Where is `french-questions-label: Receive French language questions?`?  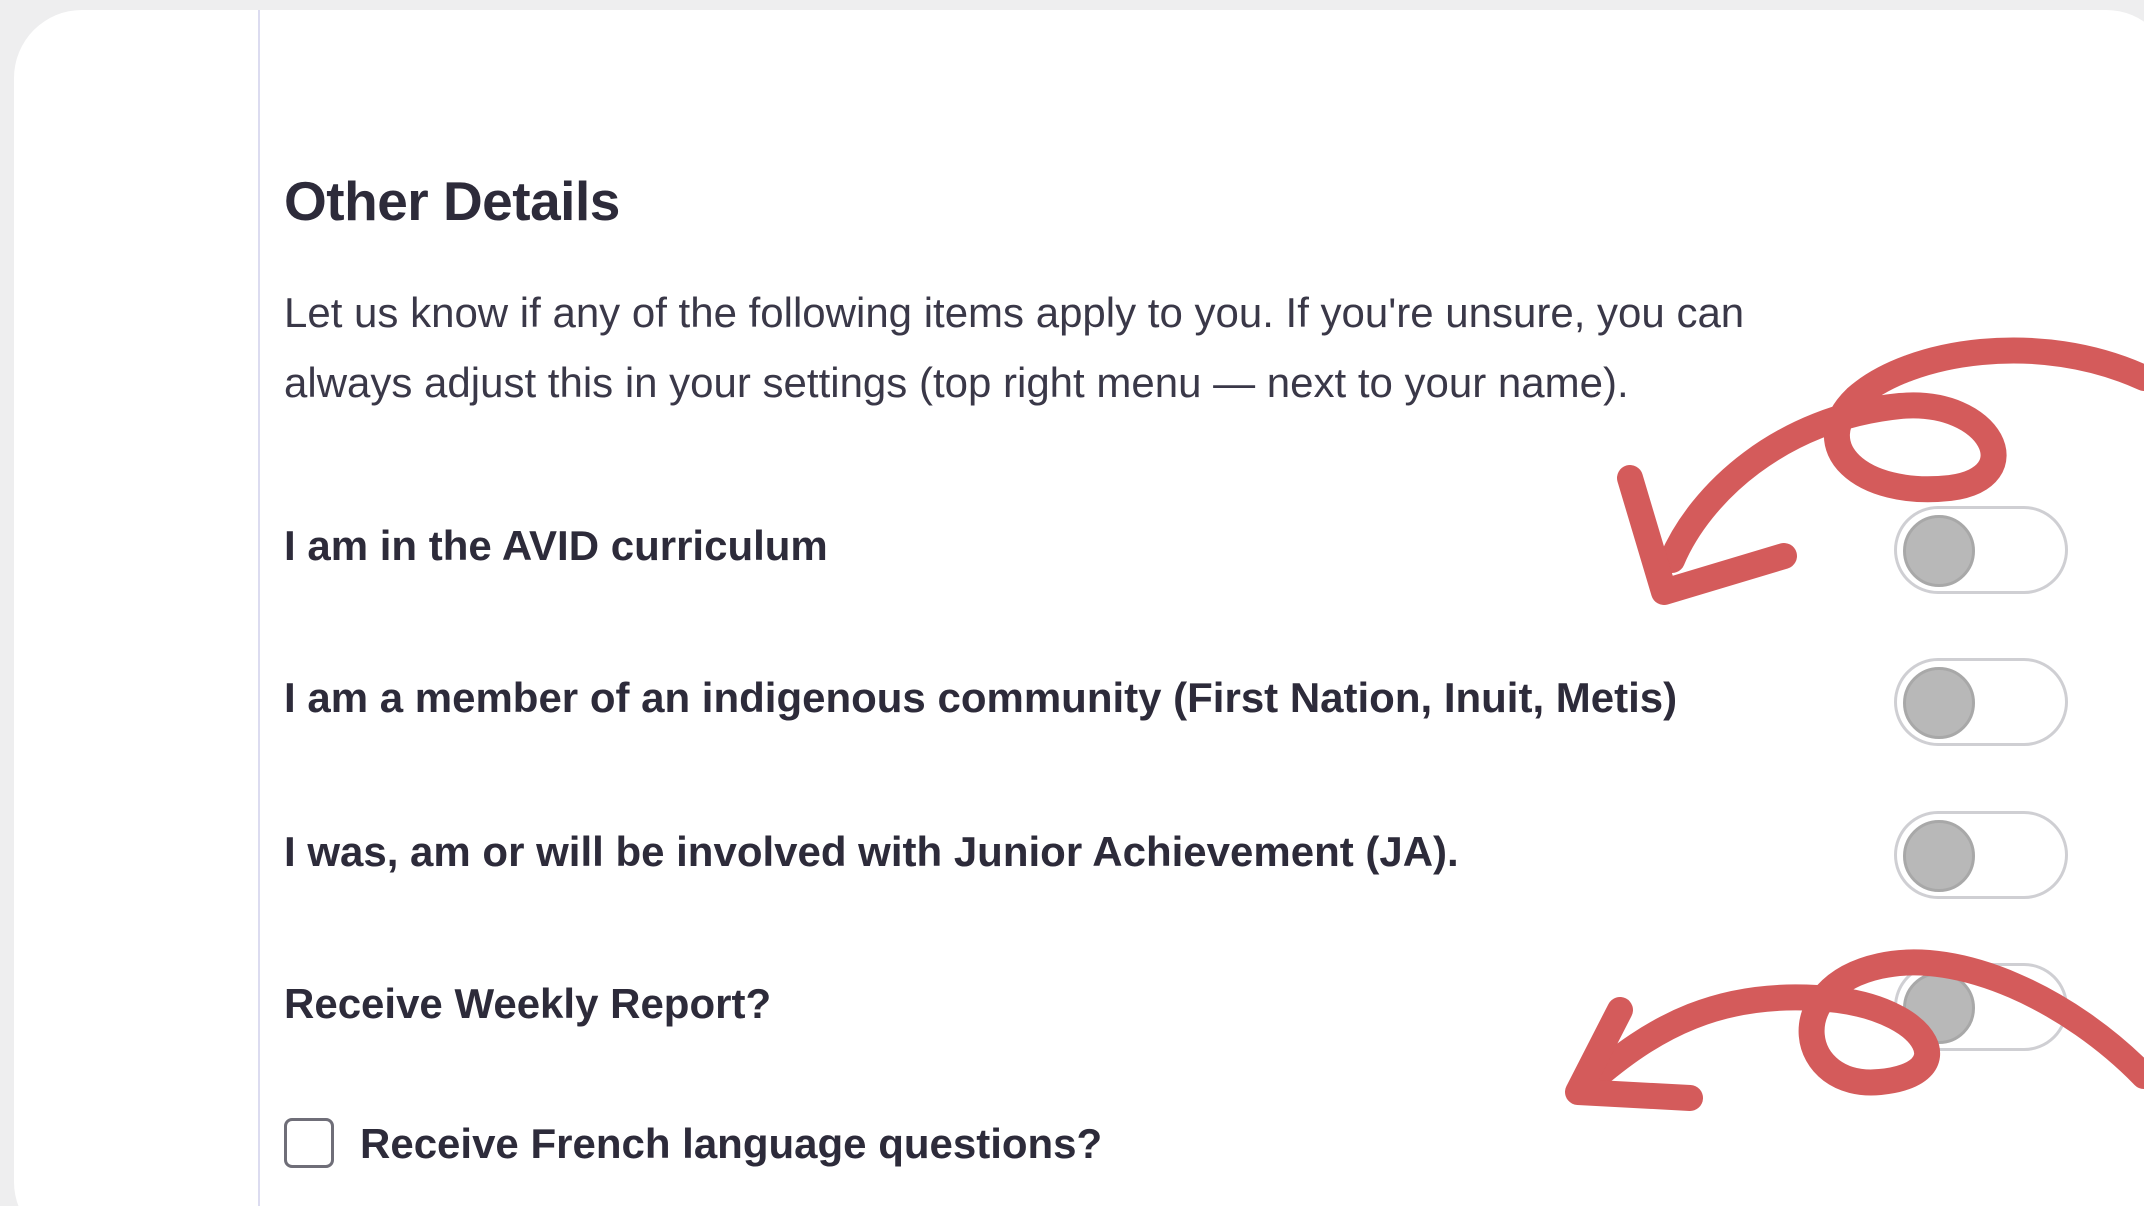 french-questions-label: Receive French language questions? is located at coordinates (731, 1143).